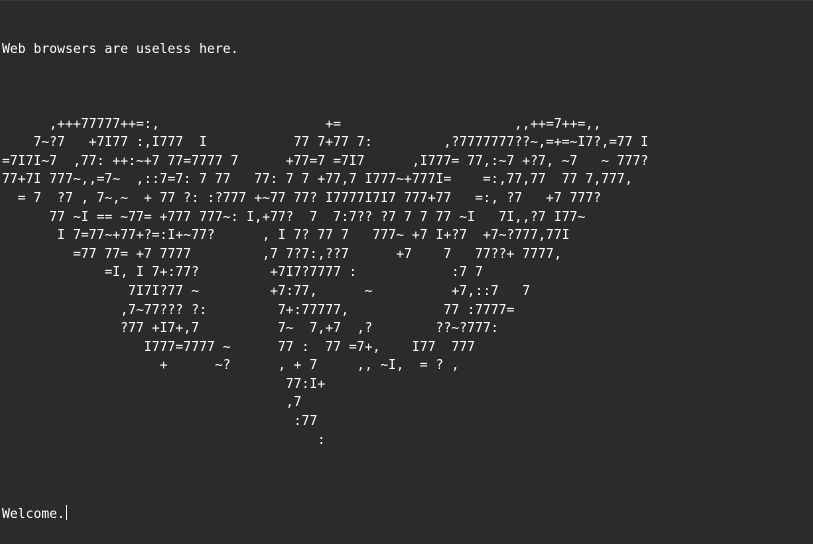  Describe the element at coordinates (160, 422) in the screenshot. I see `ascii-art-line: :77` at that location.